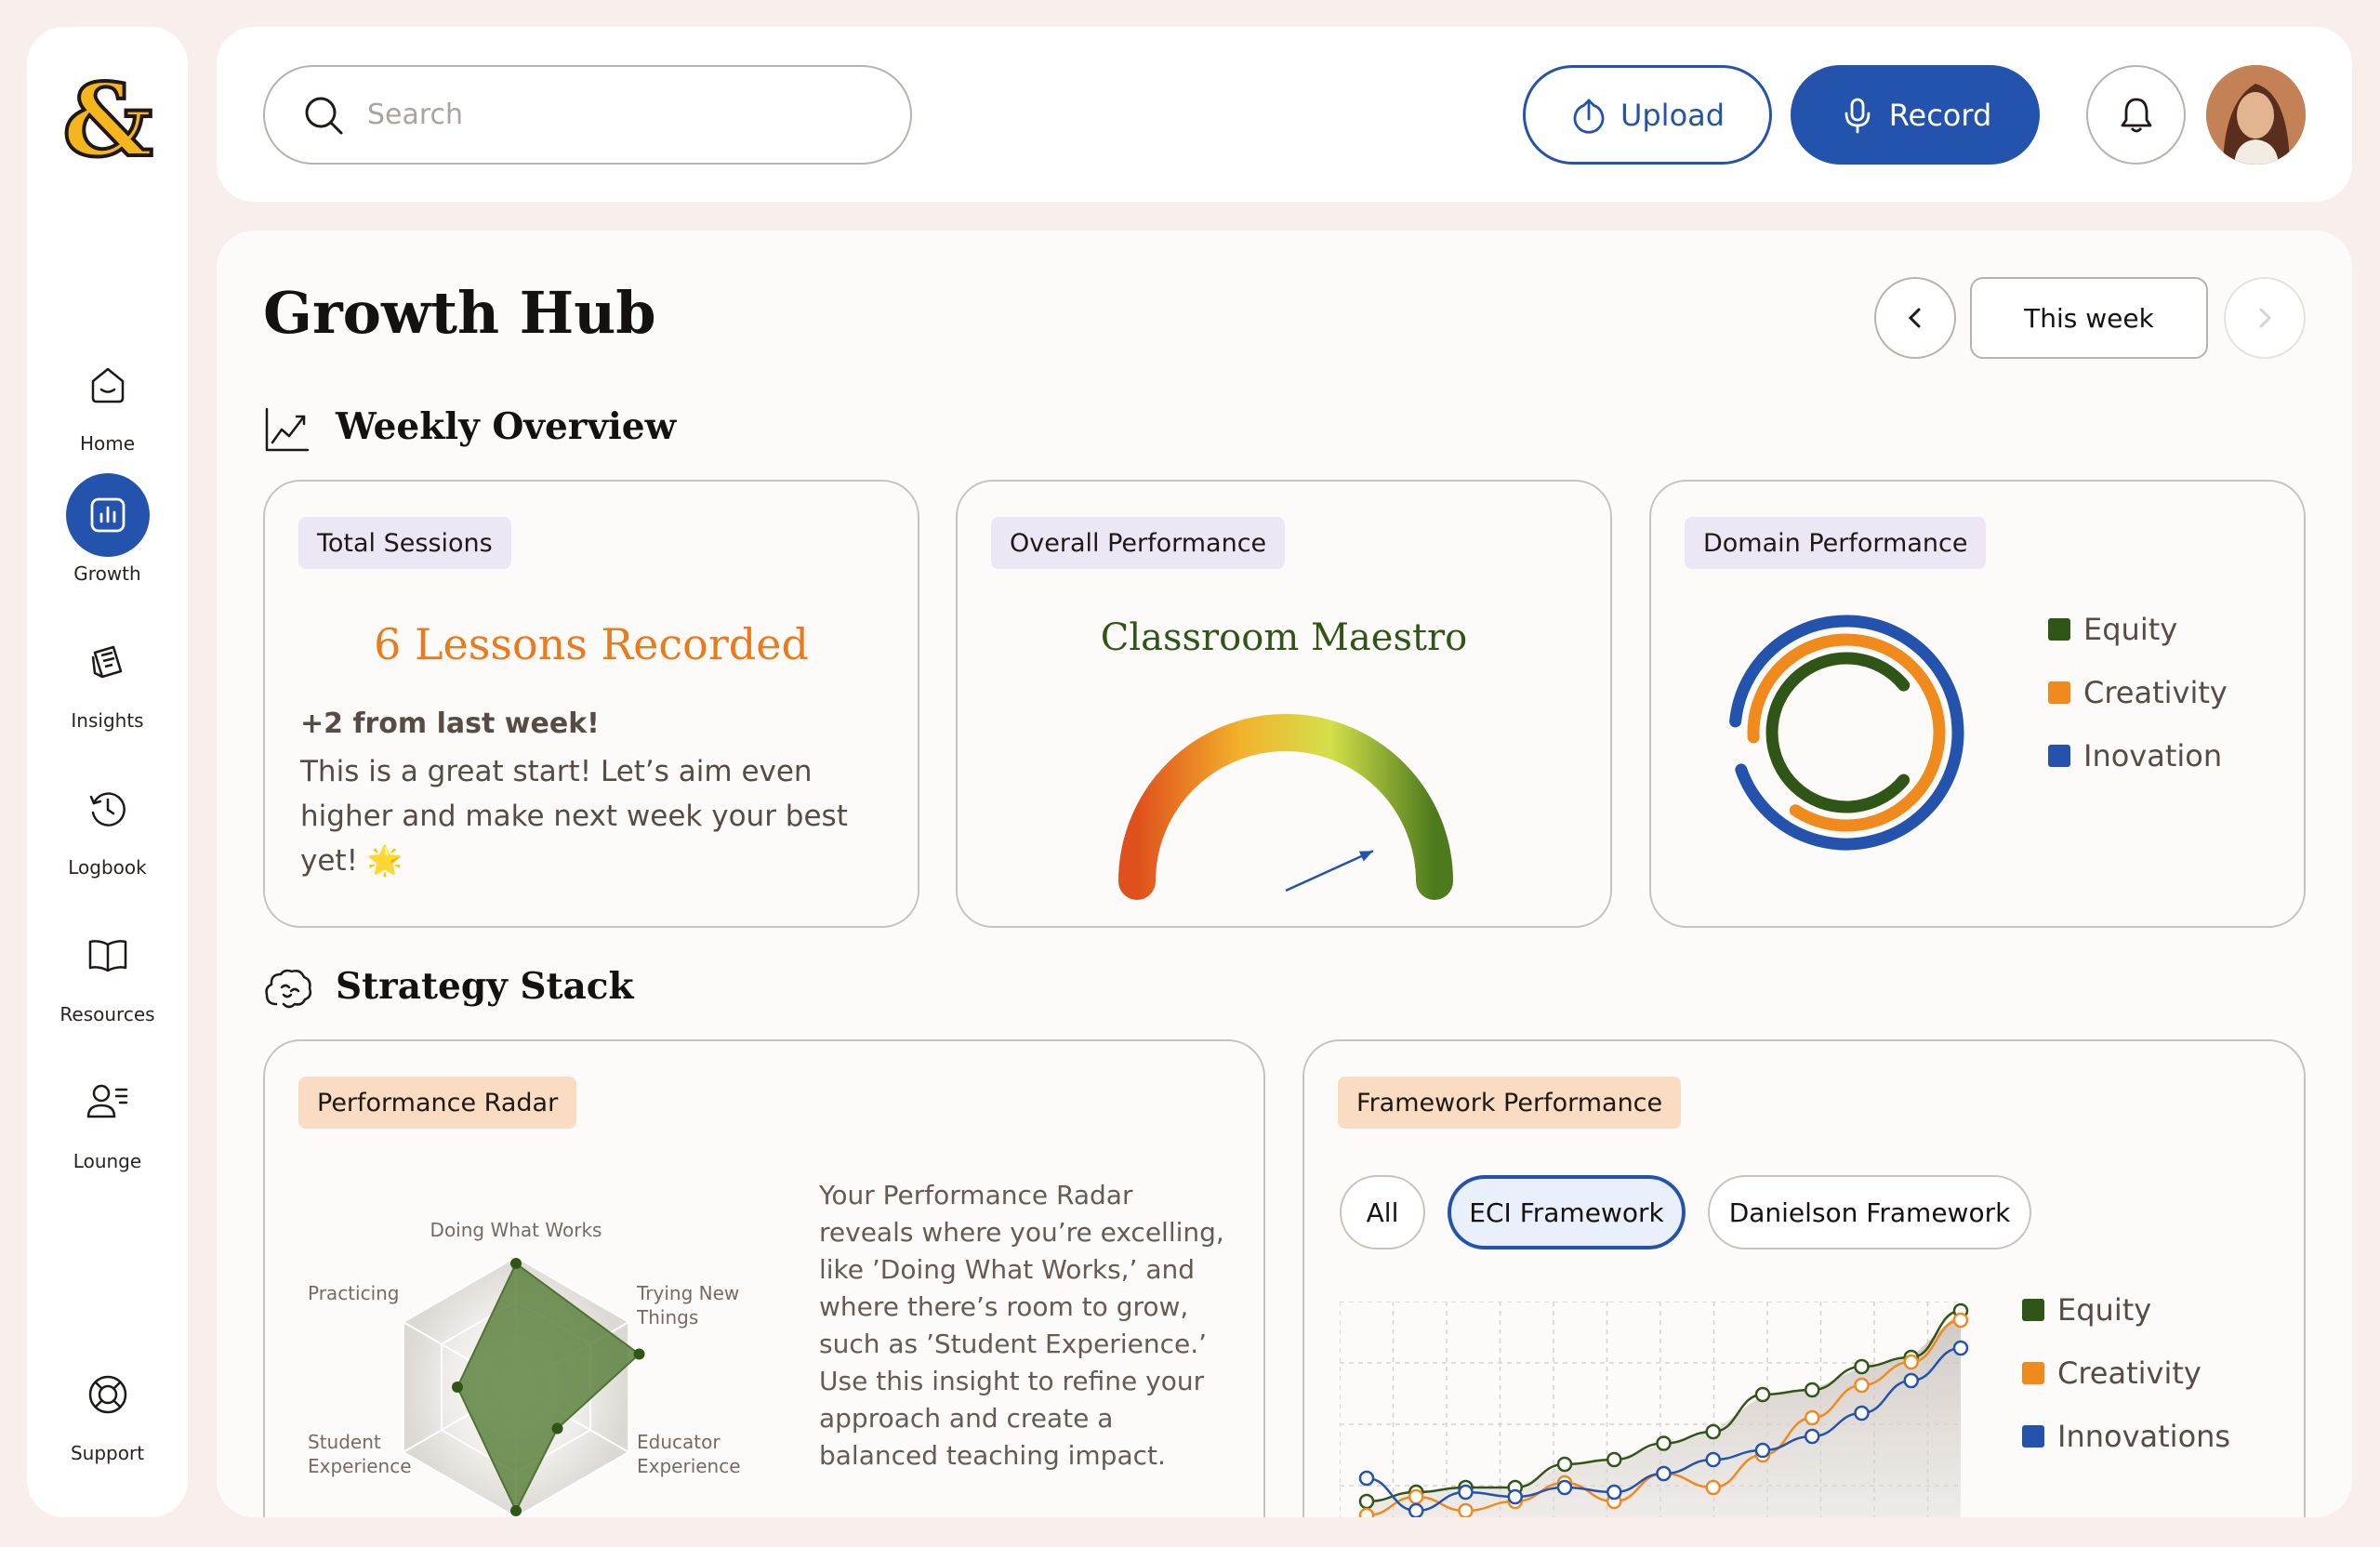  I want to click on record-button: Record, so click(1915, 115).